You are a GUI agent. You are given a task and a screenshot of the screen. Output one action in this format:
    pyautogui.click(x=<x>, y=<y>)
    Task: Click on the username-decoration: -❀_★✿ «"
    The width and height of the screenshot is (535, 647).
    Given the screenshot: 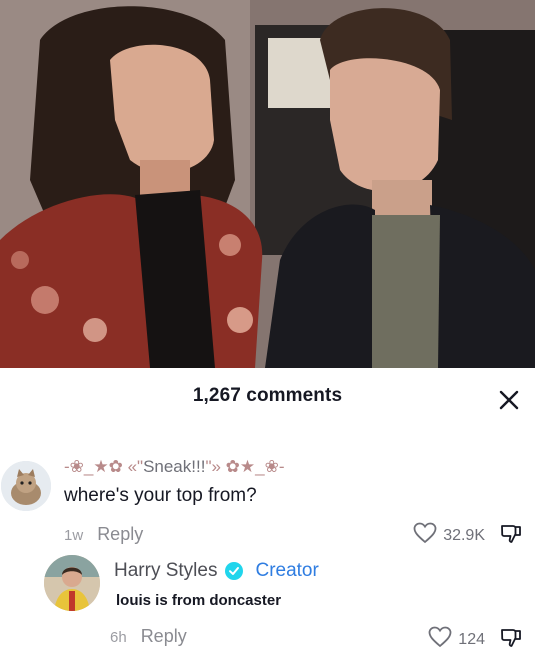 What is the action you would take?
    pyautogui.click(x=104, y=466)
    